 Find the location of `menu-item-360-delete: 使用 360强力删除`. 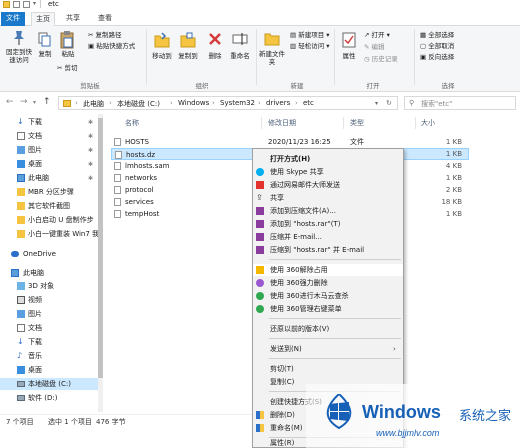

menu-item-360-delete: 使用 360强力删除 is located at coordinates (328, 283).